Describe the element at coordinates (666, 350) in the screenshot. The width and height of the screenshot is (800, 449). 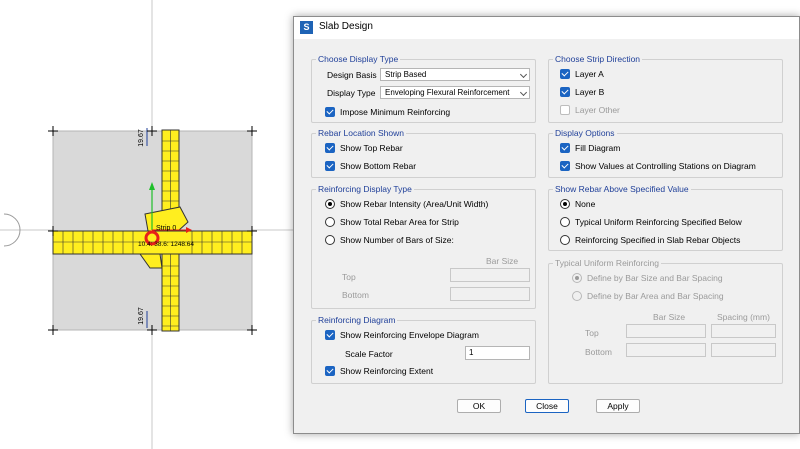
I see `uniform-bottom-bar-size` at that location.